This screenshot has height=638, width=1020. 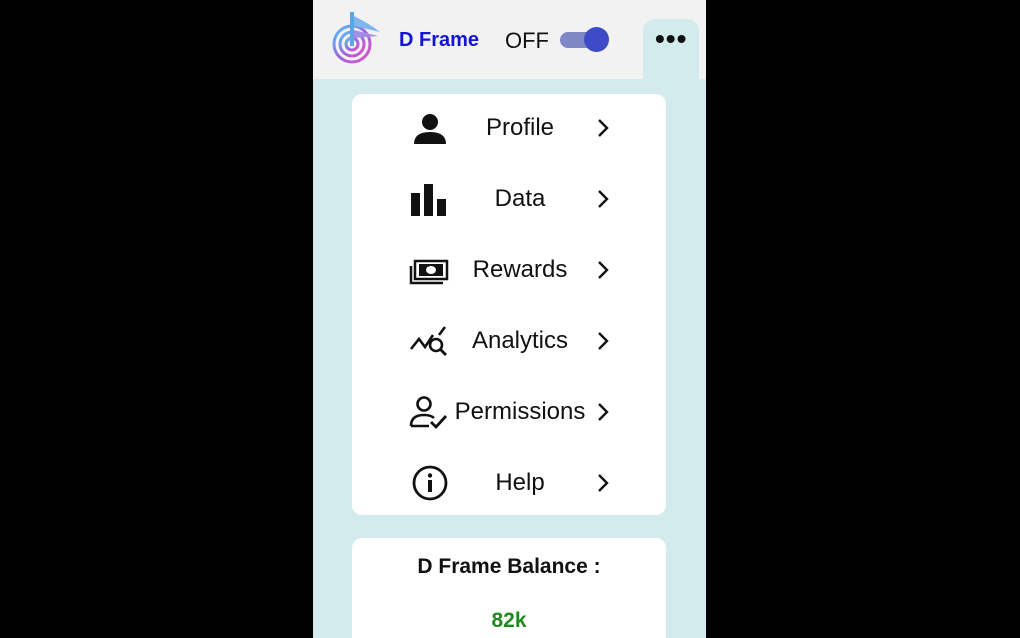 I want to click on menu-item-label: Permissions, so click(x=520, y=411).